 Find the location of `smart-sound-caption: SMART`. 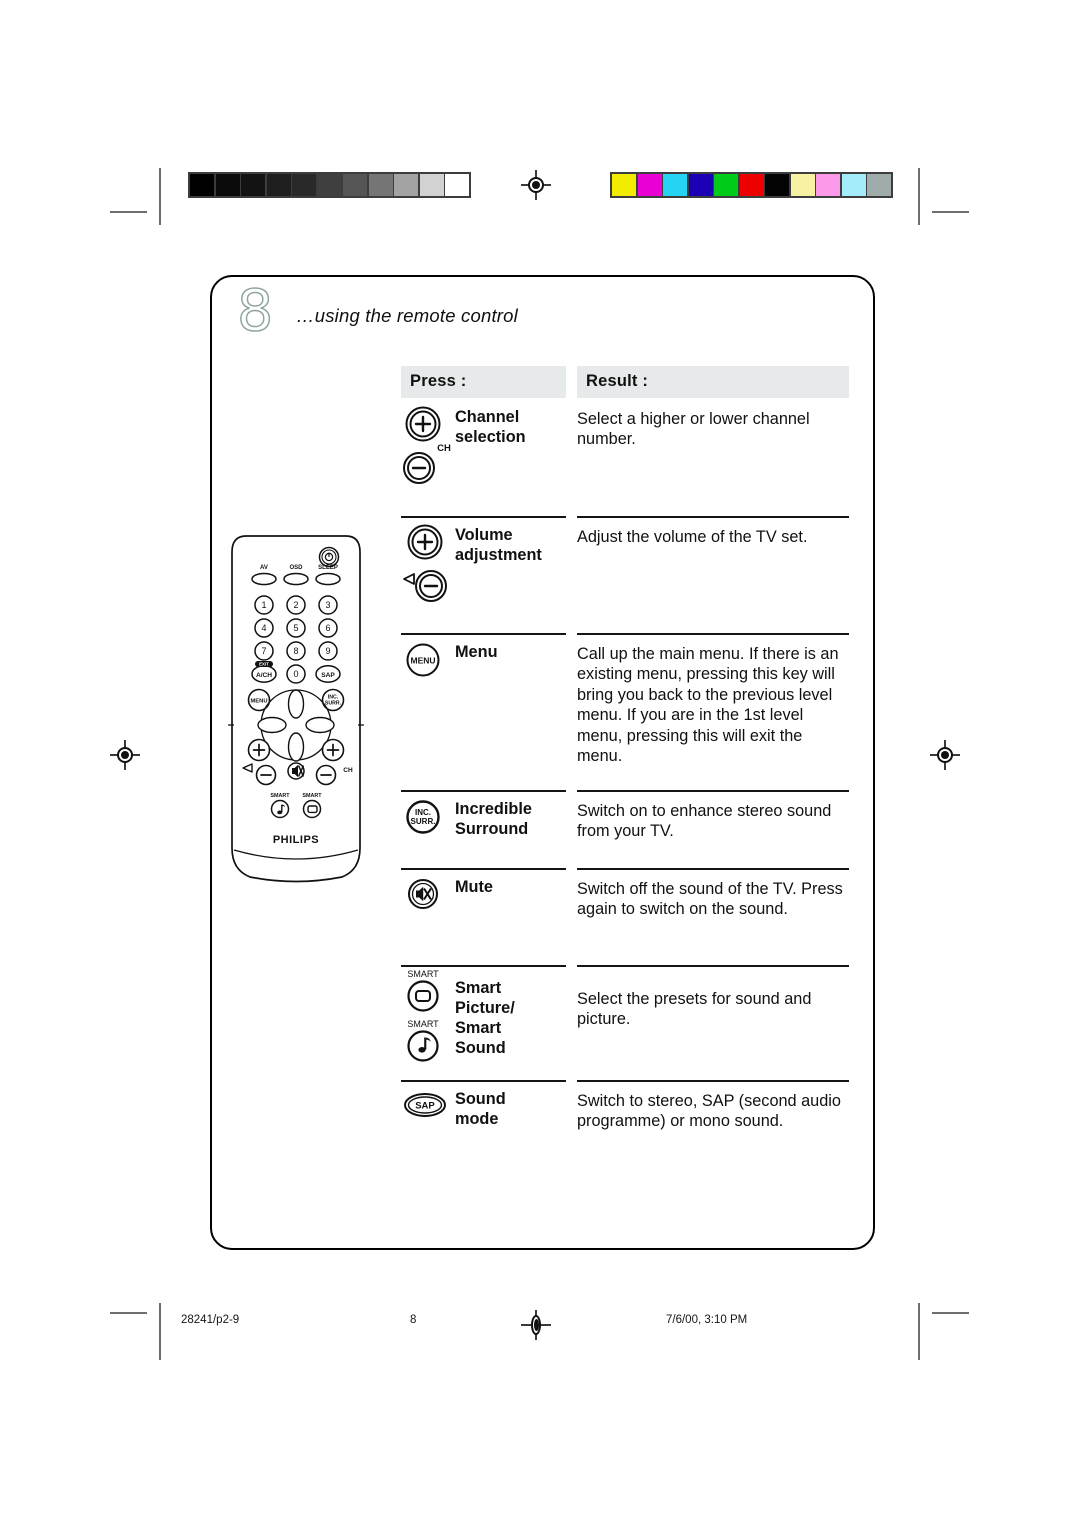

smart-sound-caption: SMART is located at coordinates (423, 1024).